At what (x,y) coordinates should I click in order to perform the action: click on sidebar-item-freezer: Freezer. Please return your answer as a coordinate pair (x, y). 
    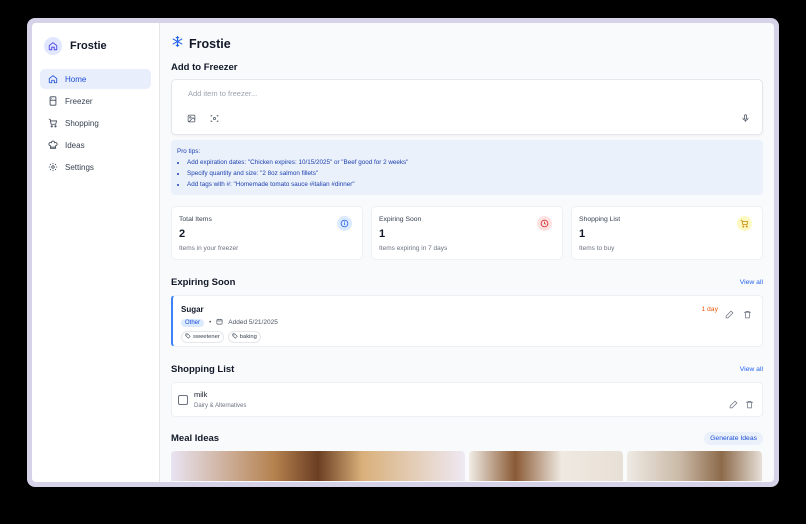
    Looking at the image, I should click on (95, 101).